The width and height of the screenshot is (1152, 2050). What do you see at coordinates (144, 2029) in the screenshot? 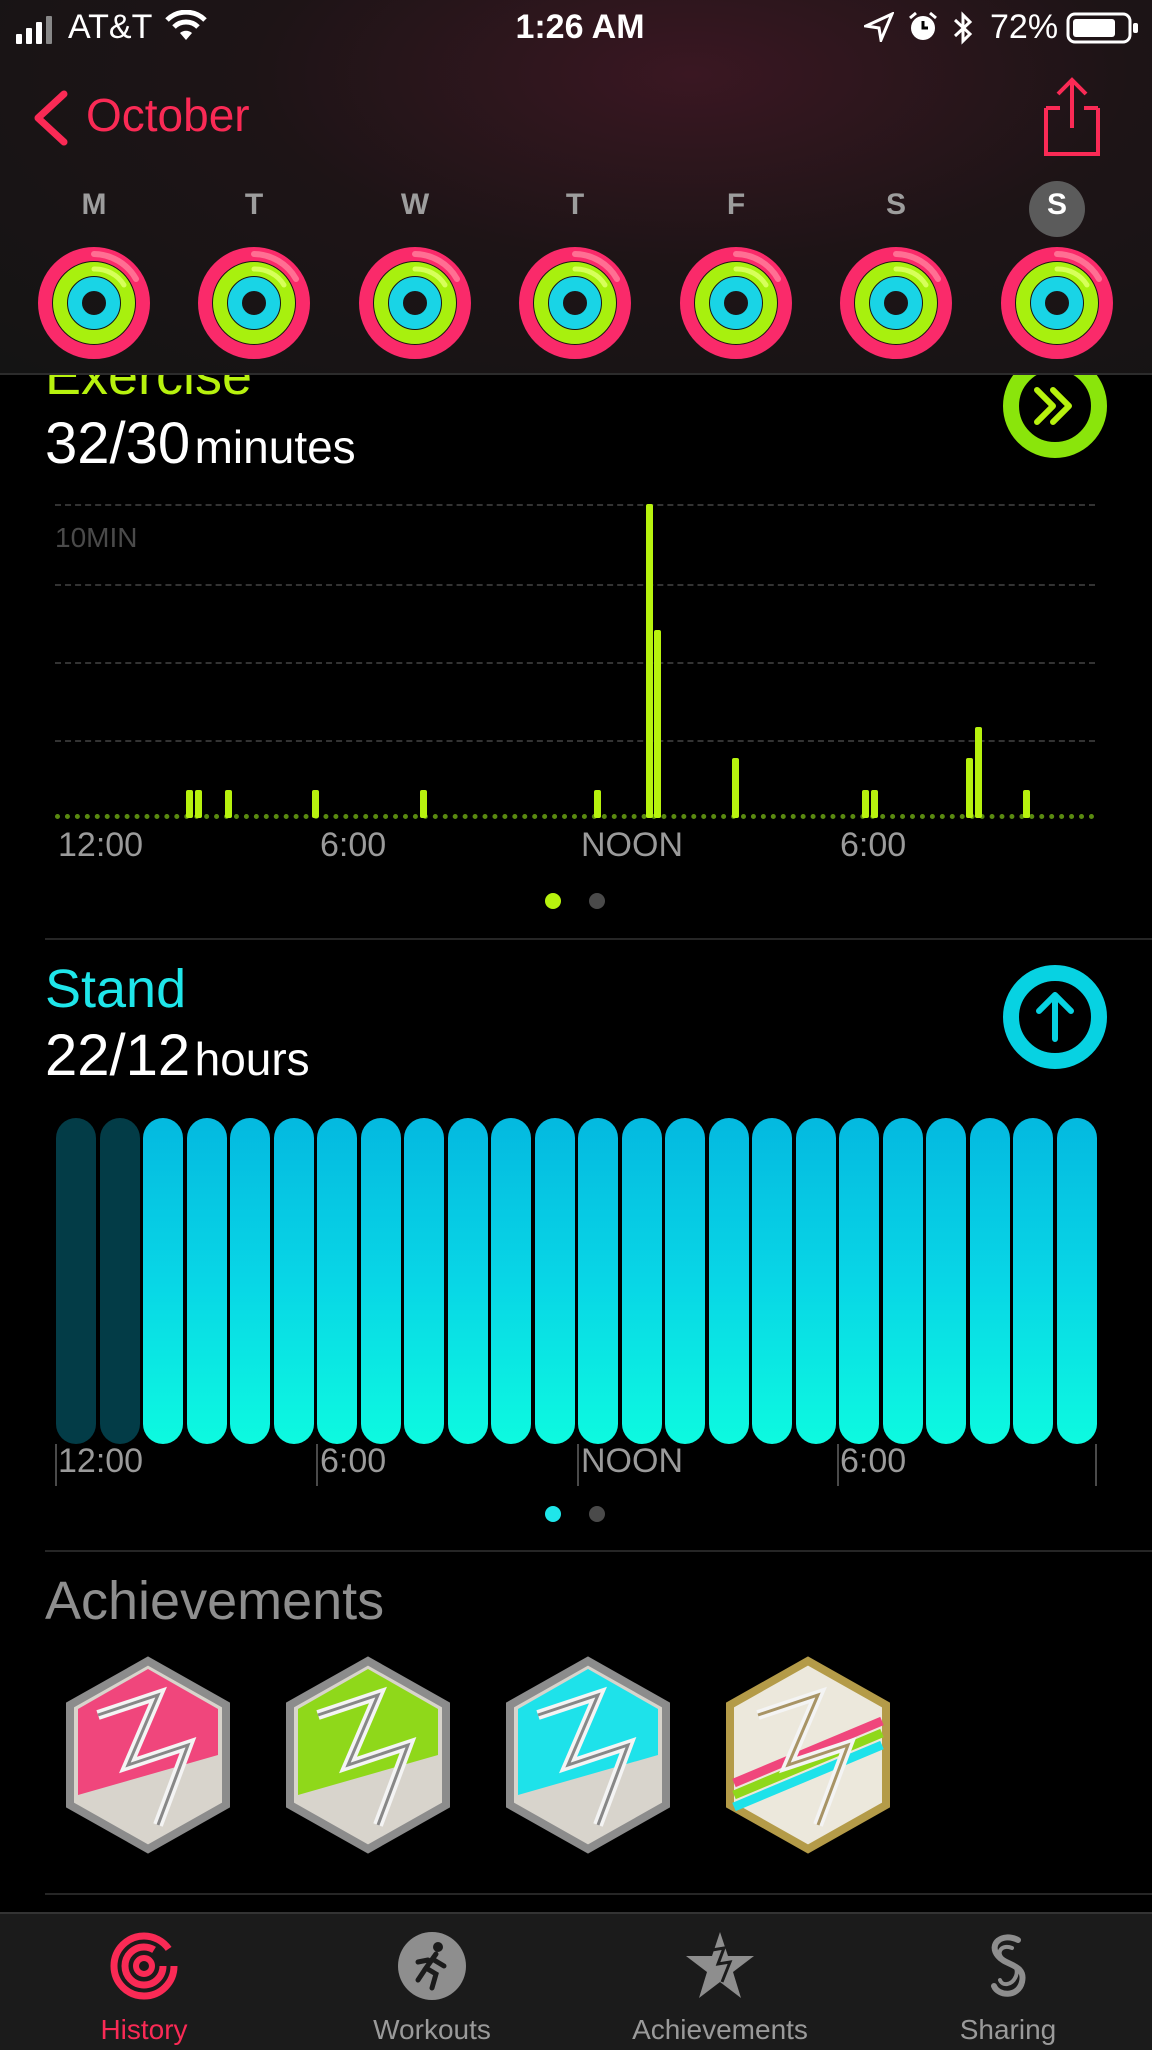
I see `tab-history-label: History` at bounding box center [144, 2029].